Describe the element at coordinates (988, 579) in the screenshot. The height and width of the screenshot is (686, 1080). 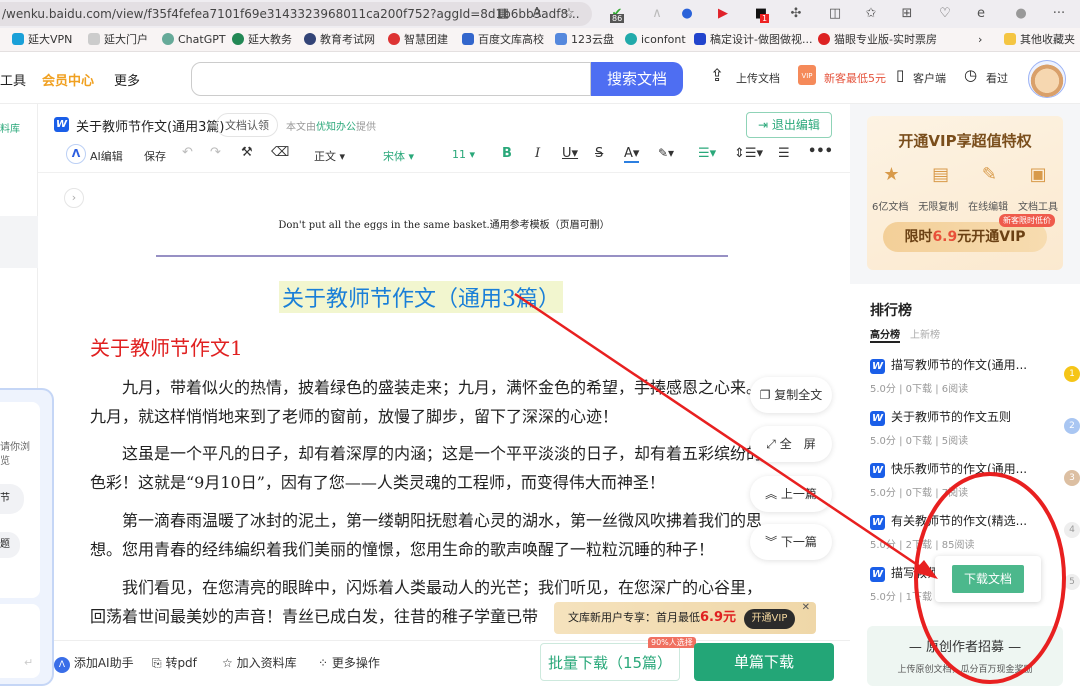
I see `download-doc-button: 下载文档` at that location.